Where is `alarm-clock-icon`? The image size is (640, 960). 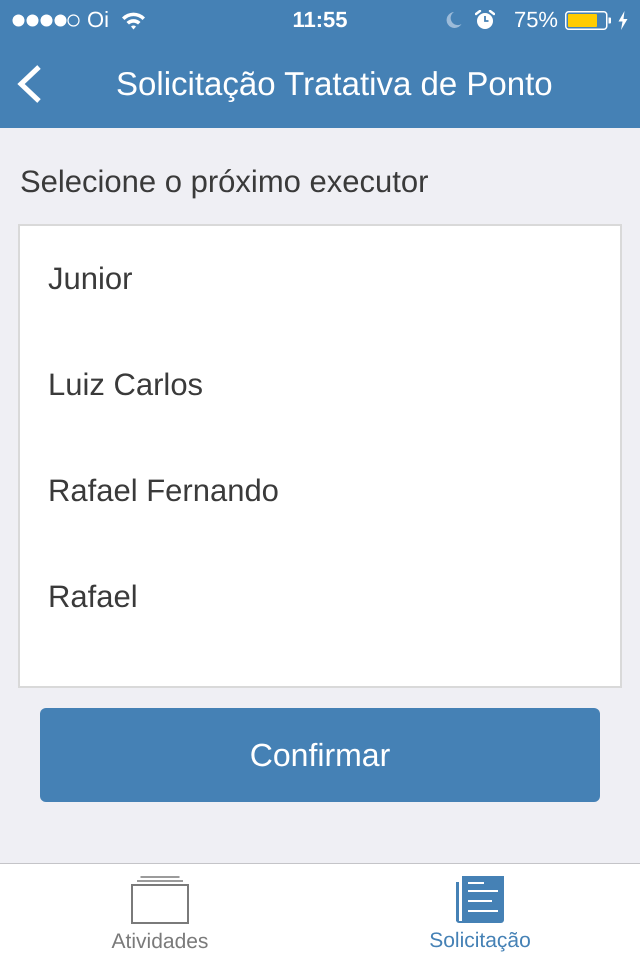
alarm-clock-icon is located at coordinates (484, 20).